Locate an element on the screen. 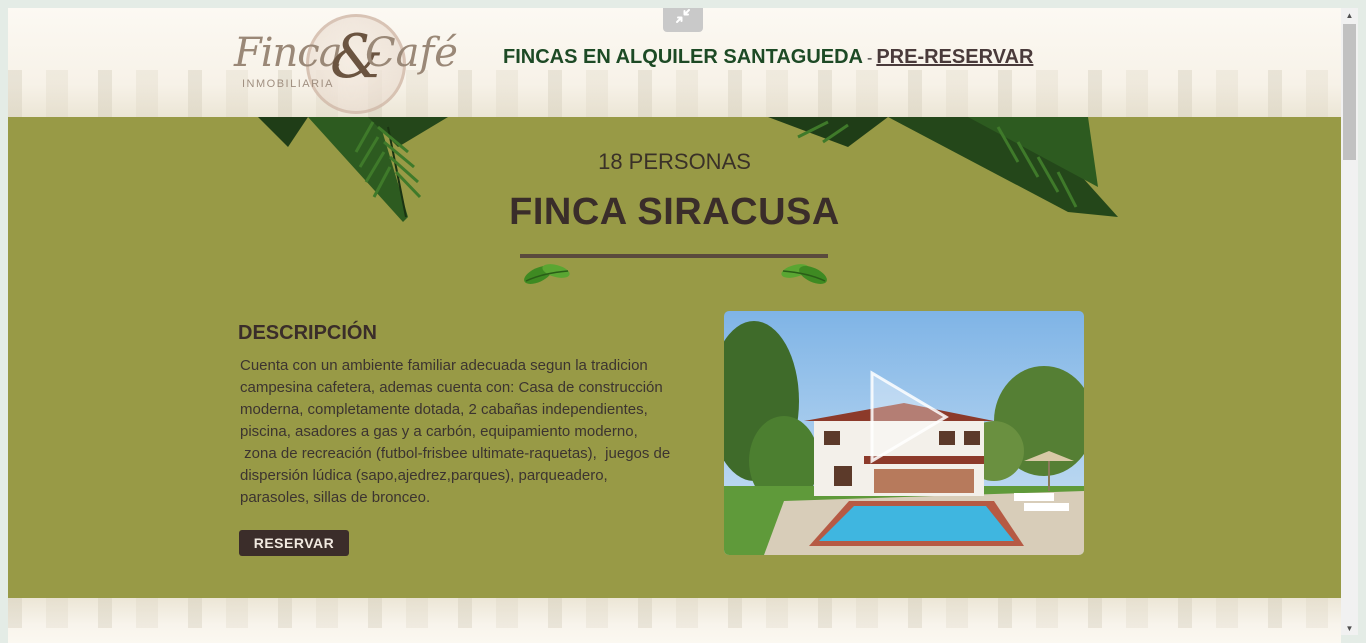 The width and height of the screenshot is (1366, 643). header-title-text: FINCAS EN ALQUILER SANTAGUEDA is located at coordinates (683, 57).